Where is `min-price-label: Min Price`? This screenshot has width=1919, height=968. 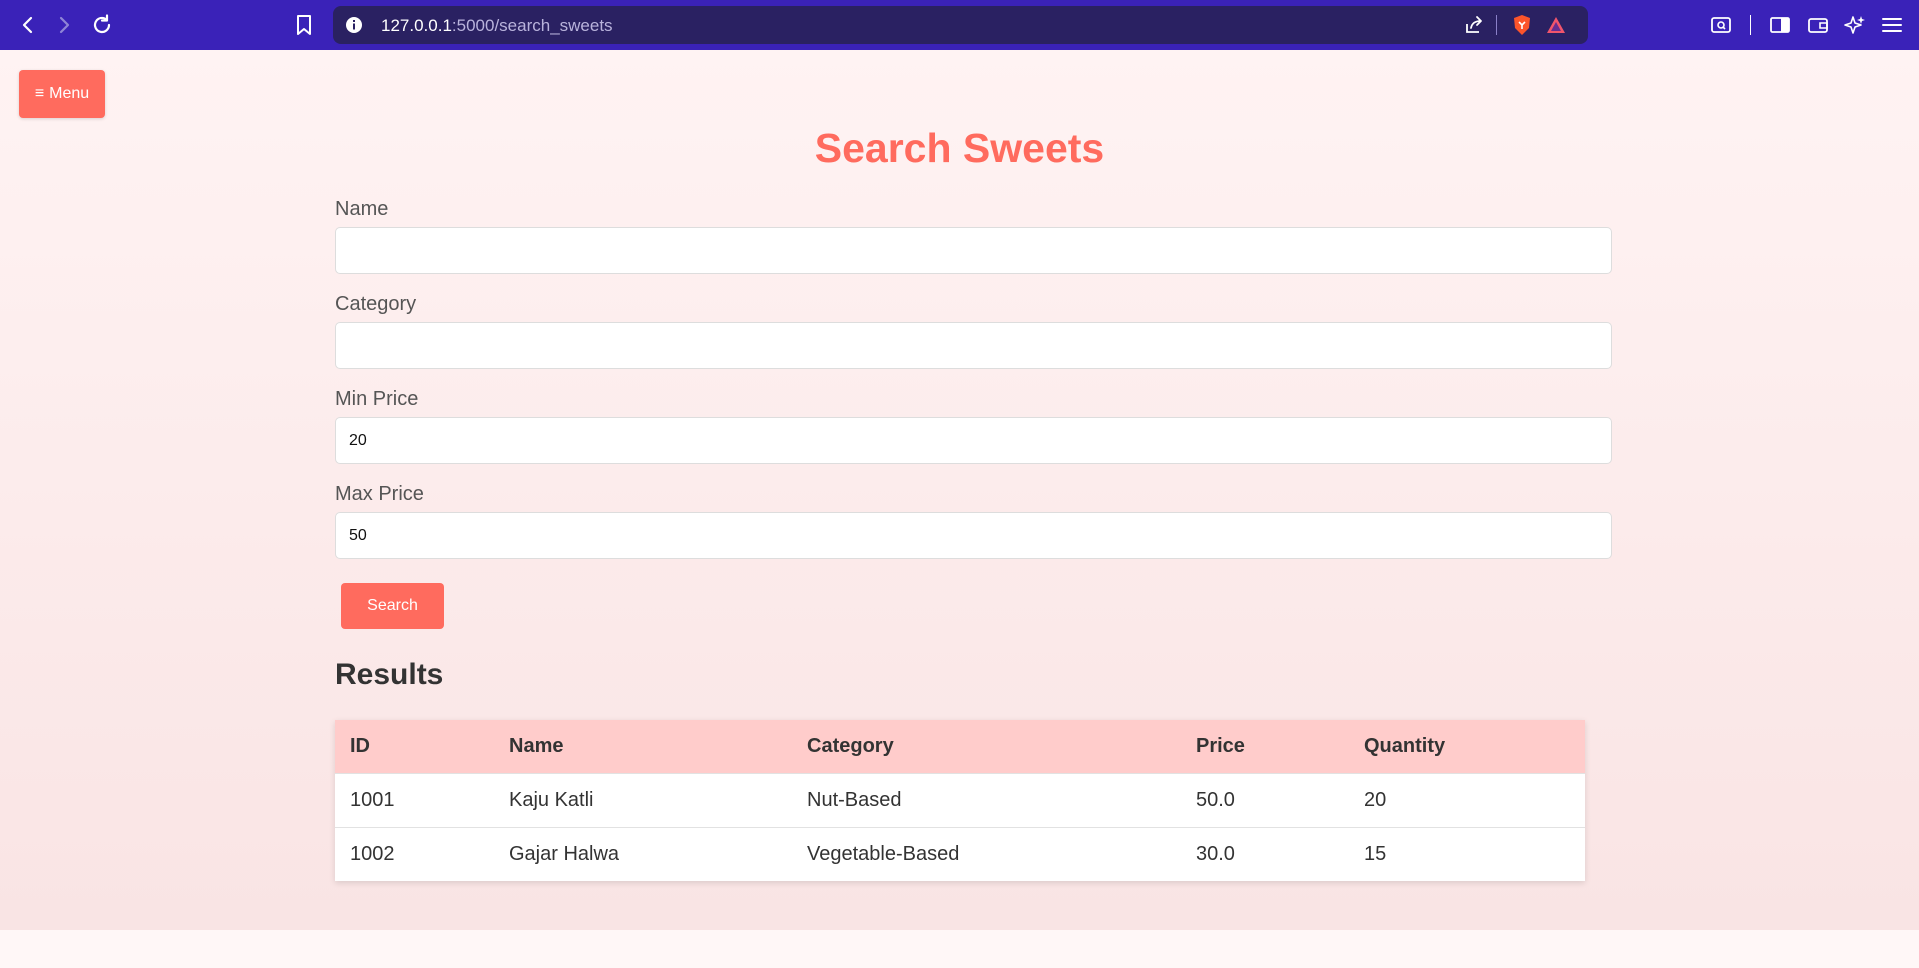
min-price-label: Min Price is located at coordinates (377, 399).